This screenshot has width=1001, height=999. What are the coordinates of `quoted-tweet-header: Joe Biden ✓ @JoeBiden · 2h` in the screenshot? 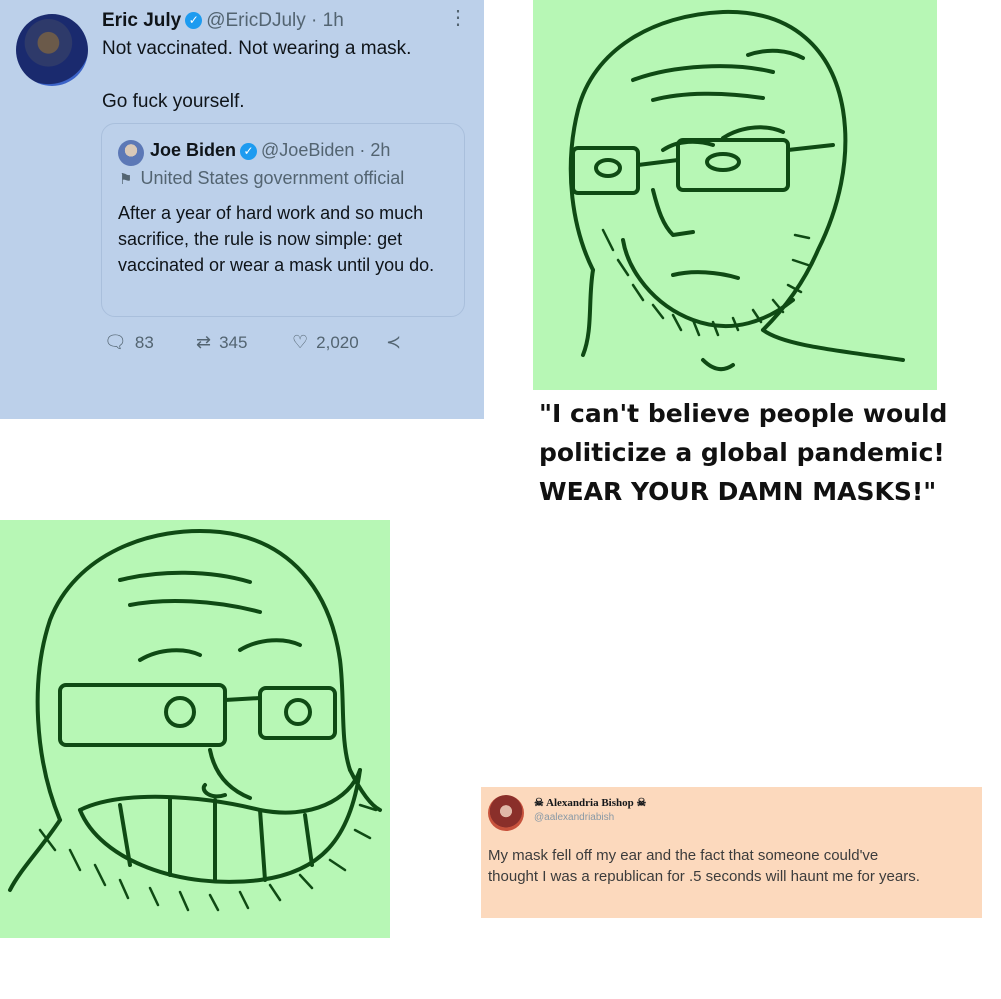 It's located at (270, 150).